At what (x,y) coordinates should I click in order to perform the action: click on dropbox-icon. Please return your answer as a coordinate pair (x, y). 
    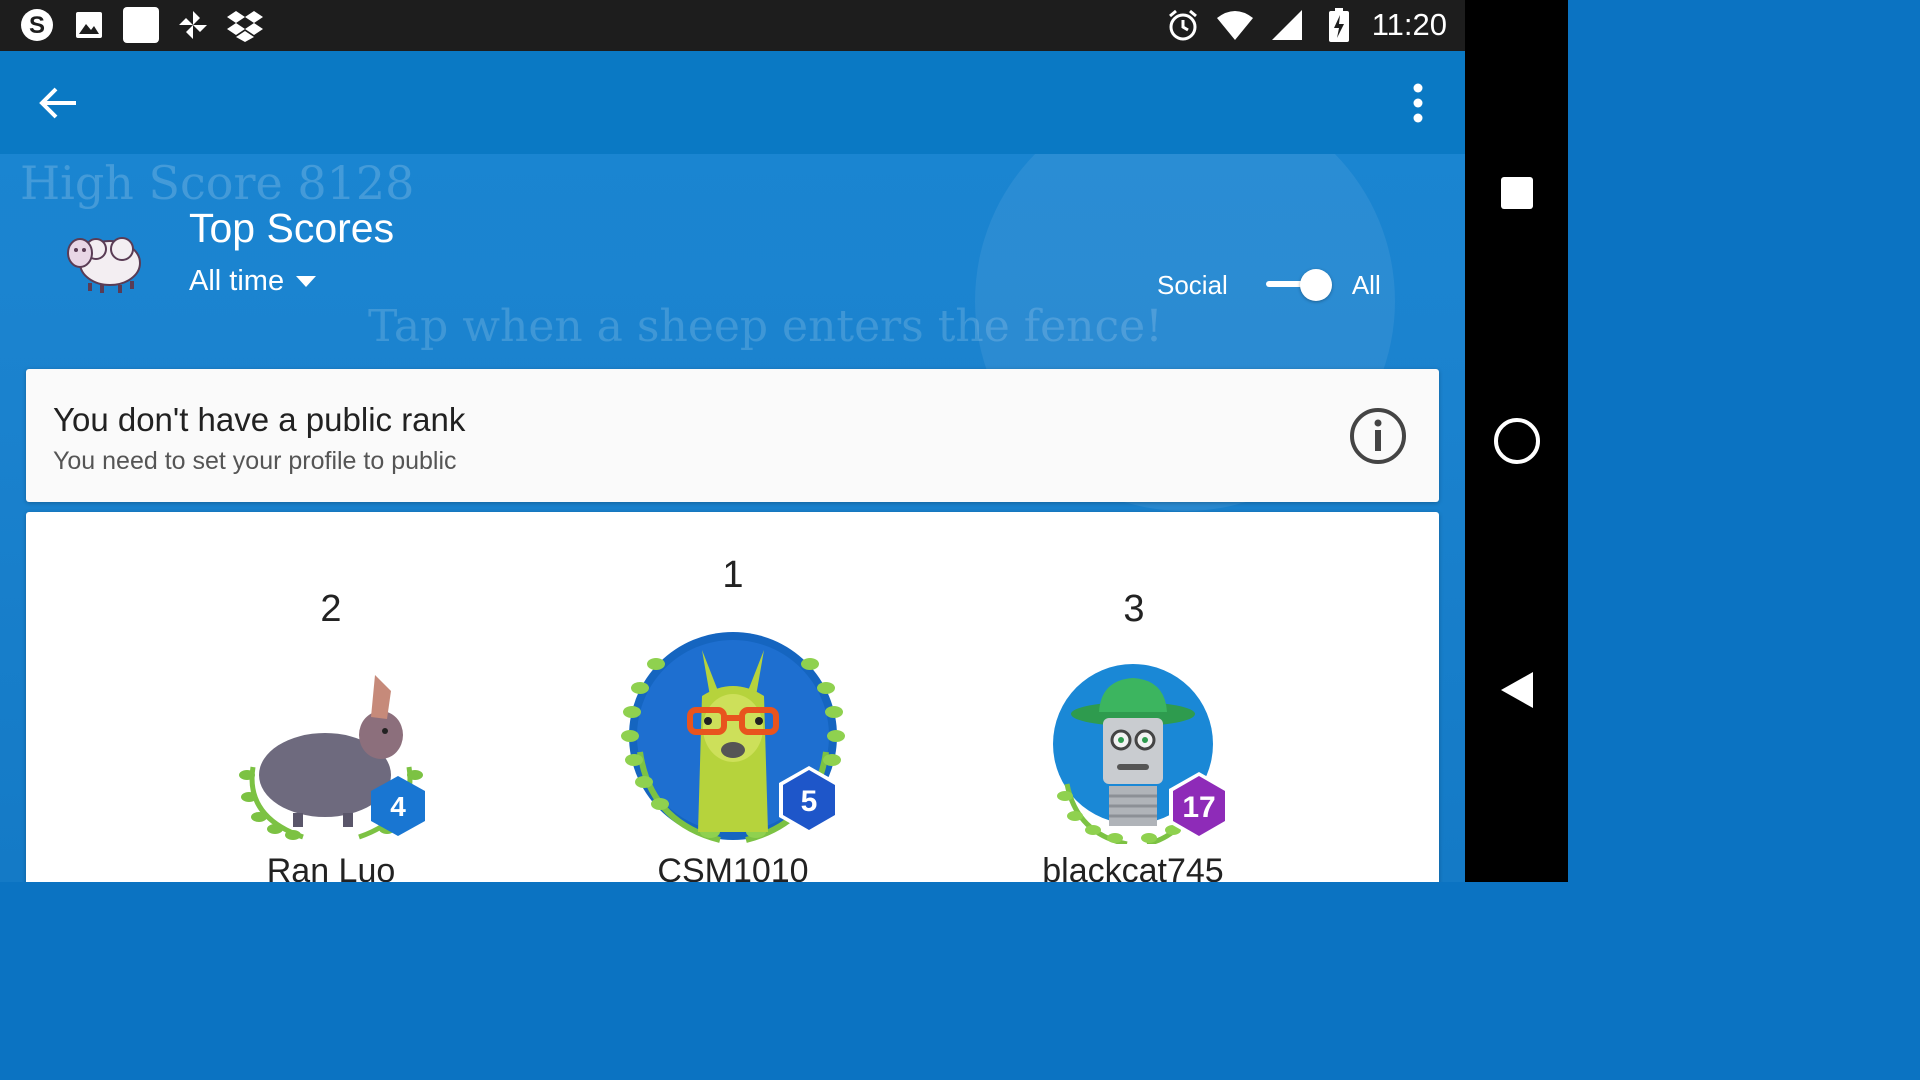
    Looking at the image, I should click on (245, 25).